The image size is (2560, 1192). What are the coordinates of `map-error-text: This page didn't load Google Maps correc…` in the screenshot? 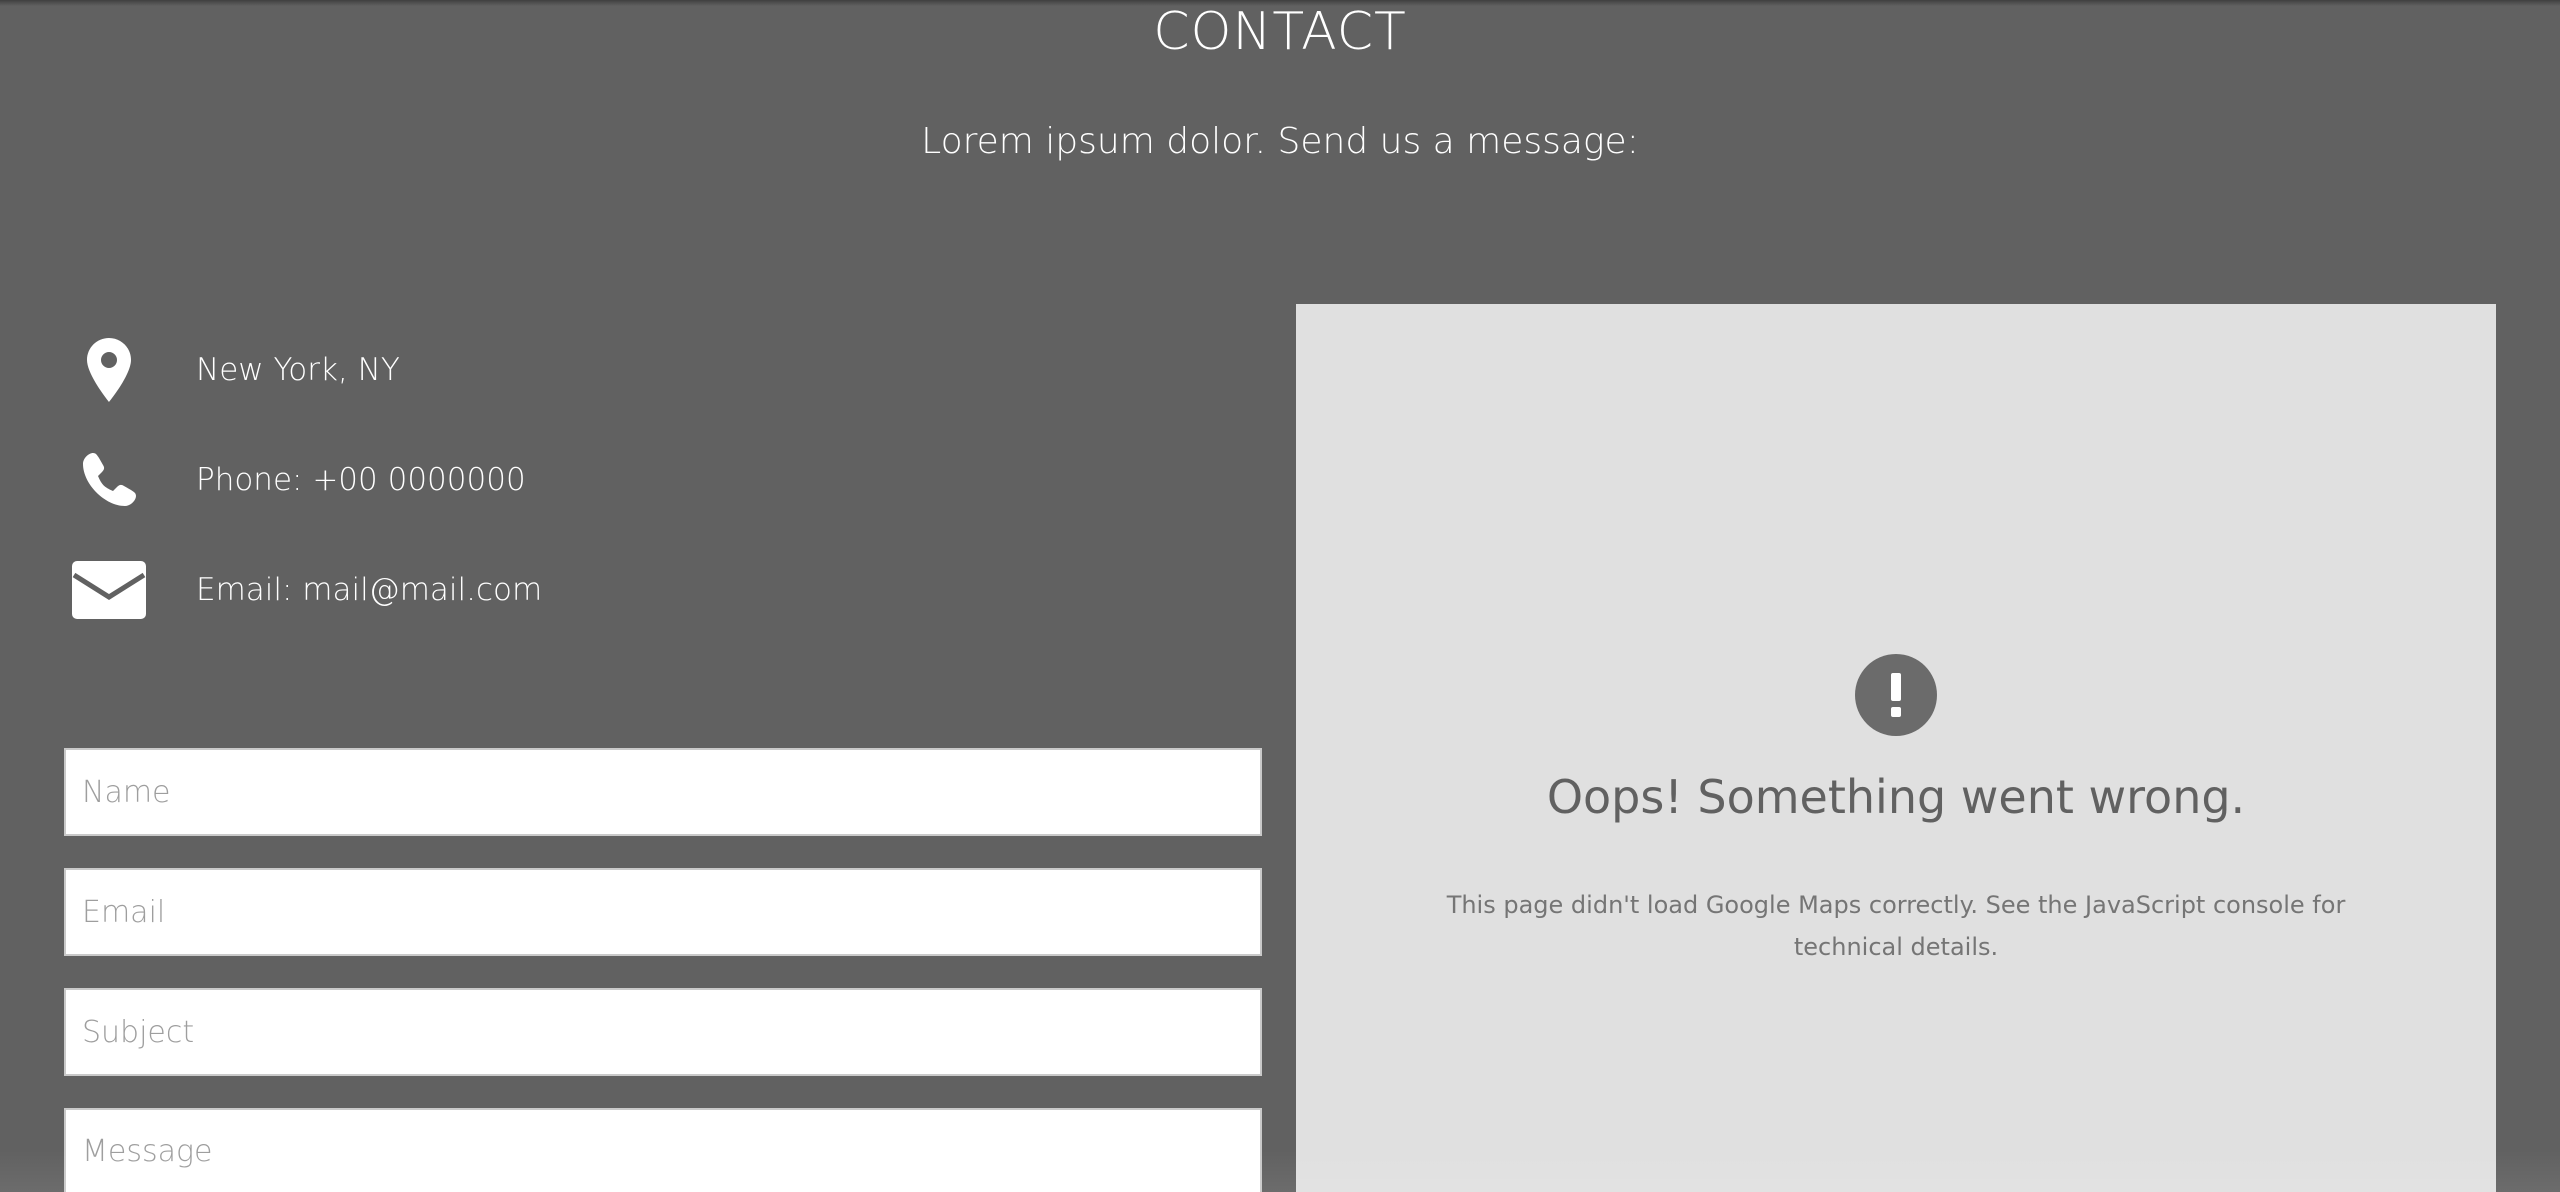 It's located at (1896, 926).